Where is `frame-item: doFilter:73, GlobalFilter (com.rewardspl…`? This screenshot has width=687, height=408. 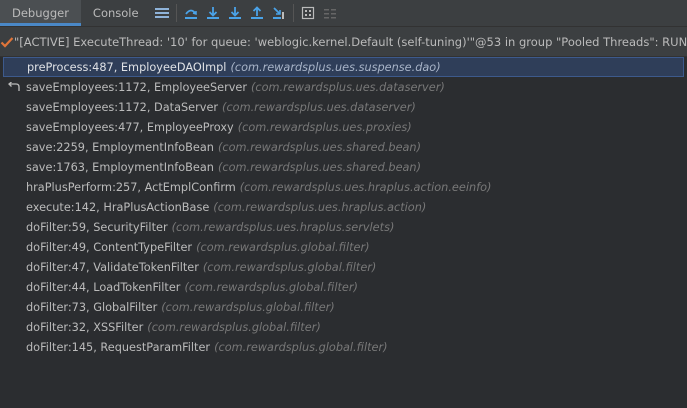 frame-item: doFilter:73, GlobalFilter (com.rewardspl… is located at coordinates (343, 307).